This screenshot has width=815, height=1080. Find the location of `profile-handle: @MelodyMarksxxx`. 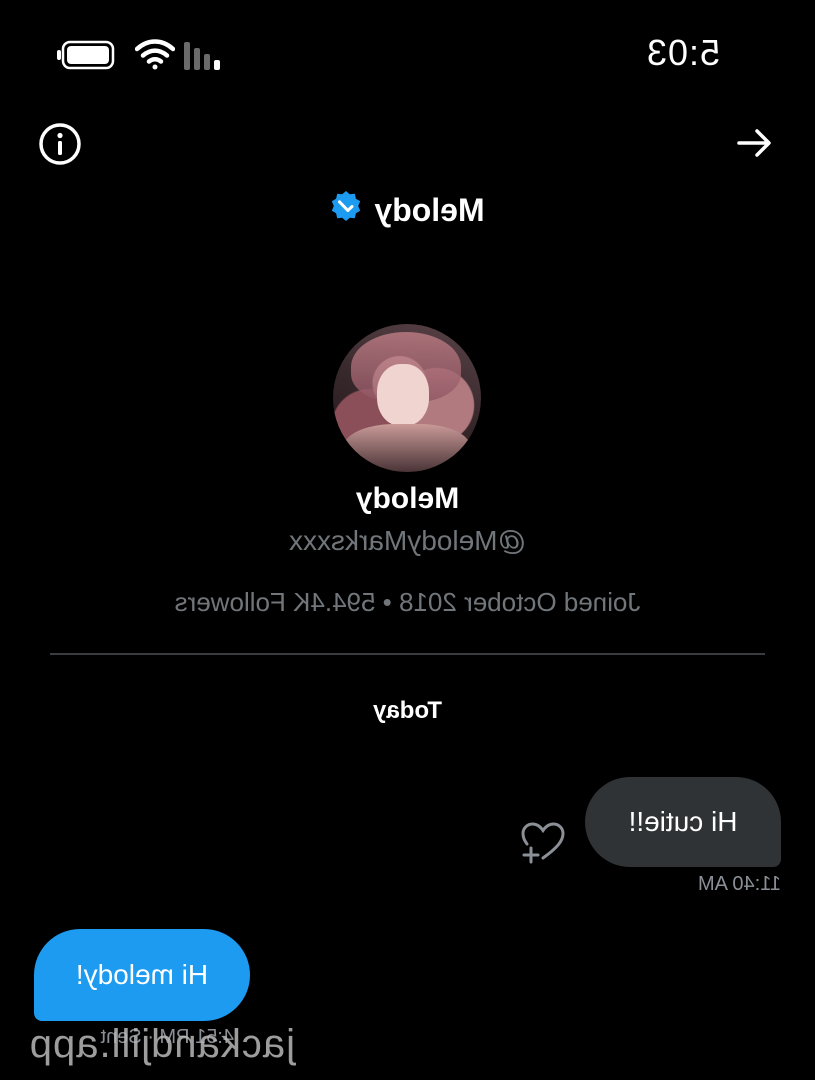

profile-handle: @MelodyMarksxxx is located at coordinates (407, 540).